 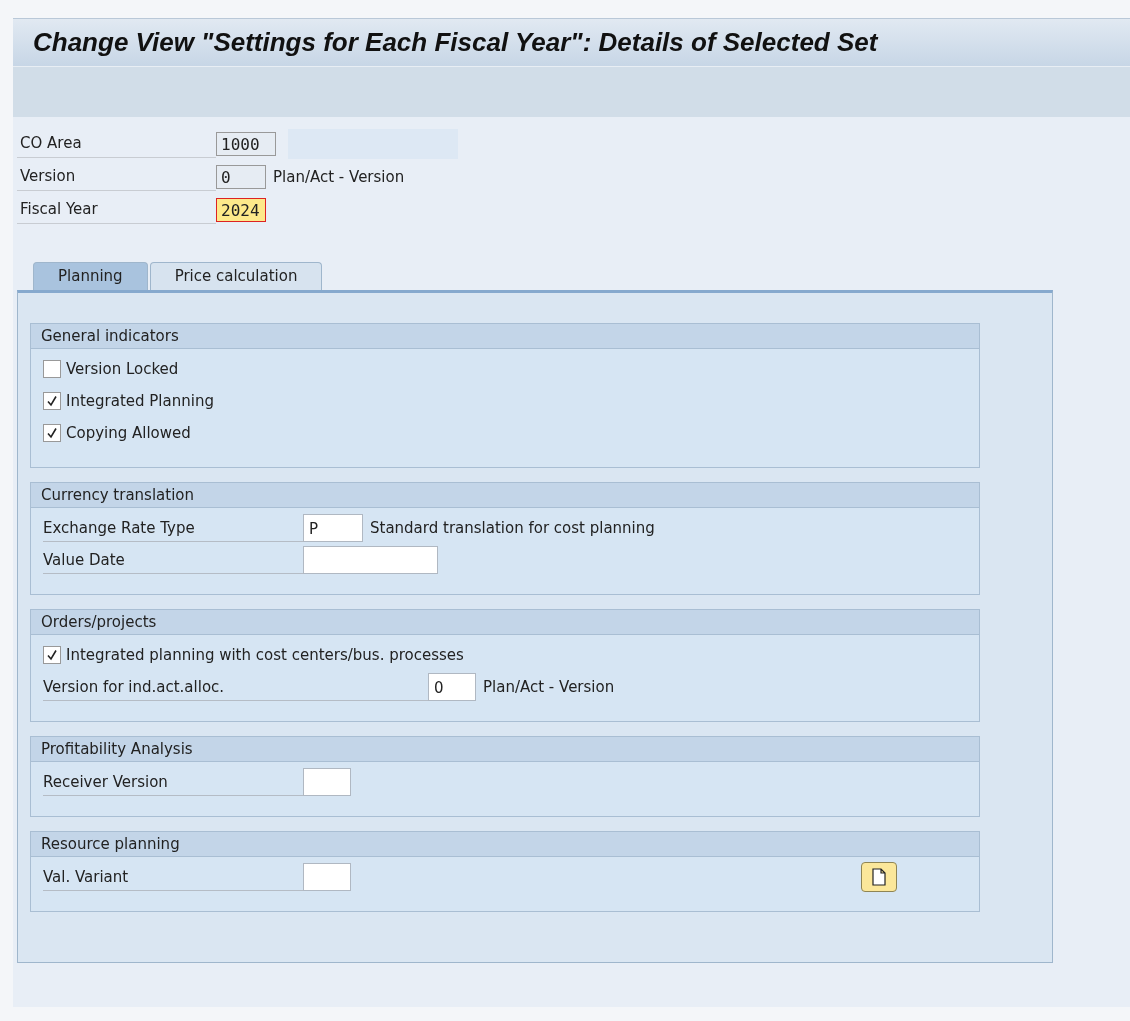 What do you see at coordinates (512, 528) in the screenshot?
I see `field-description: Standard translation for cost planning` at bounding box center [512, 528].